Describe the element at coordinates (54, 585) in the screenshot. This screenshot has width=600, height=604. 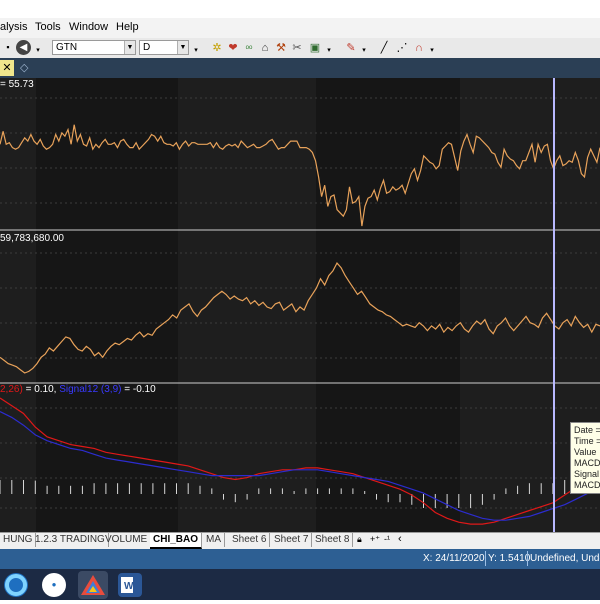
I see `zalo-icon: ●` at that location.